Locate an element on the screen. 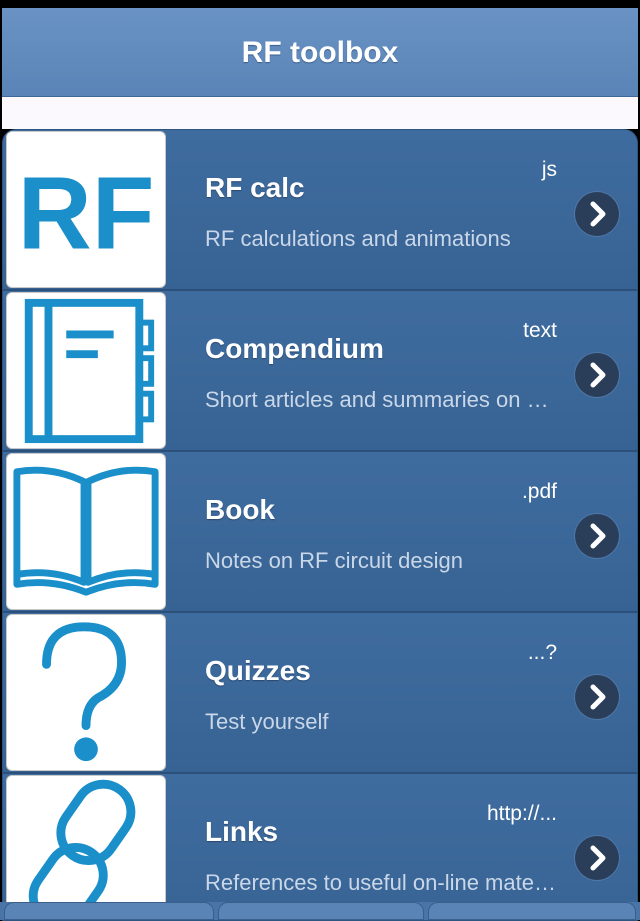  item-title: Compendium is located at coordinates (294, 348).